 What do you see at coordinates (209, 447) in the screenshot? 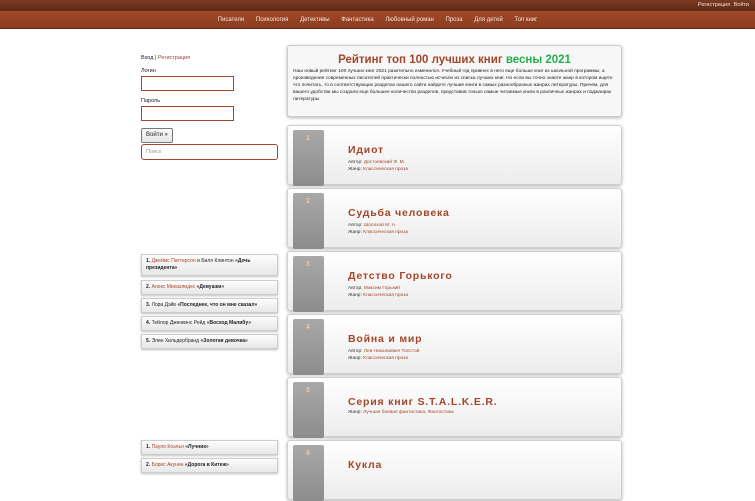
I see `list-item: 1. Пауло Коэльо «Лучник»` at bounding box center [209, 447].